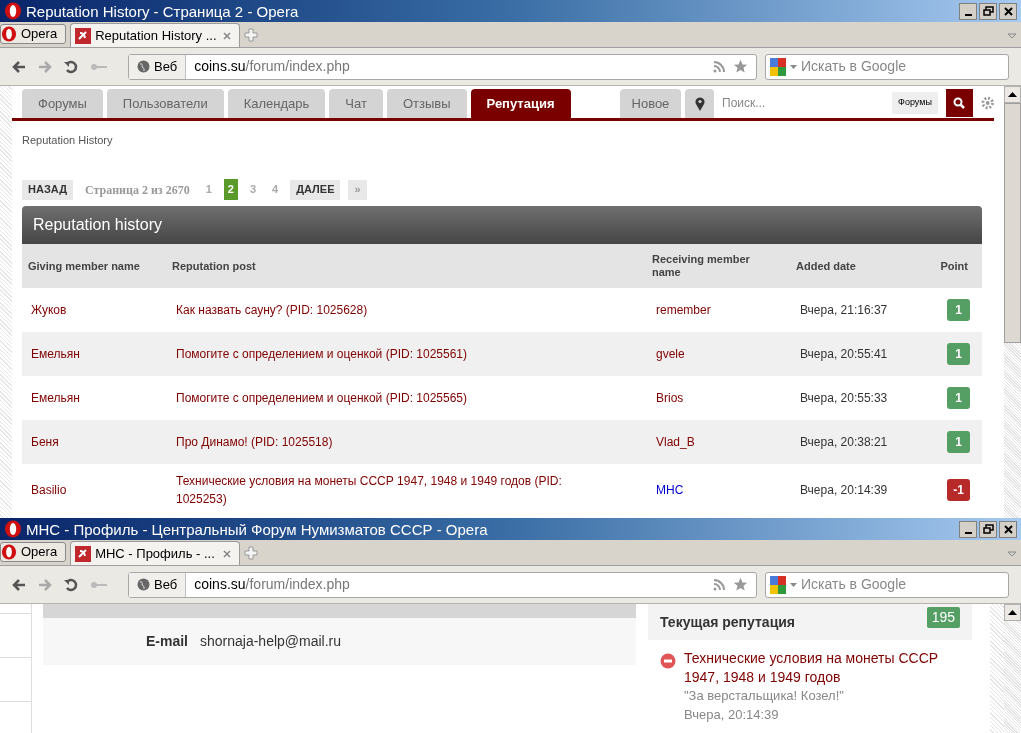 The width and height of the screenshot is (1021, 733). I want to click on page-info: Страница 2 из 2670, so click(137, 190).